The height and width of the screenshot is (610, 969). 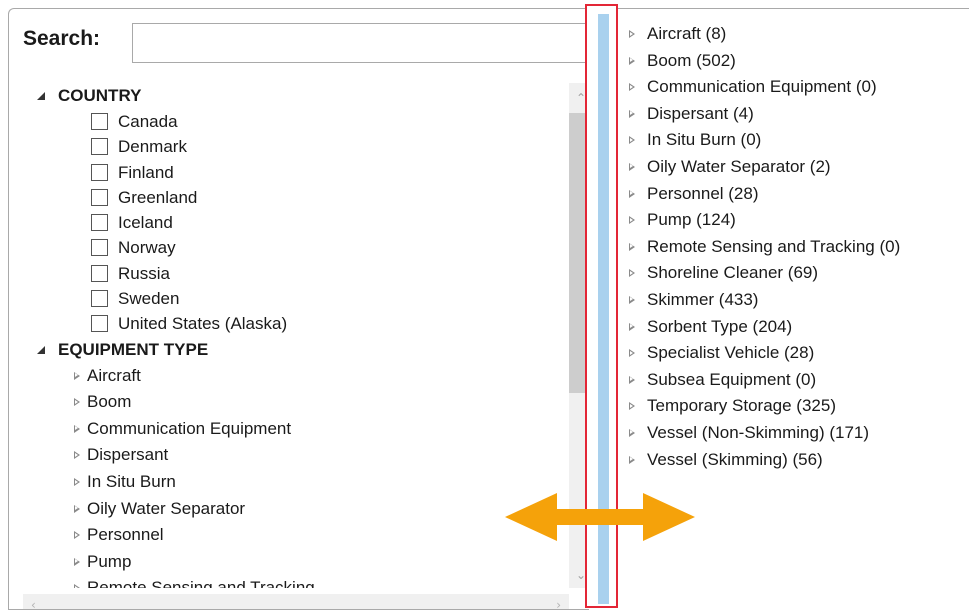 I want to click on result-label: In Situ Burn (0), so click(x=704, y=140).